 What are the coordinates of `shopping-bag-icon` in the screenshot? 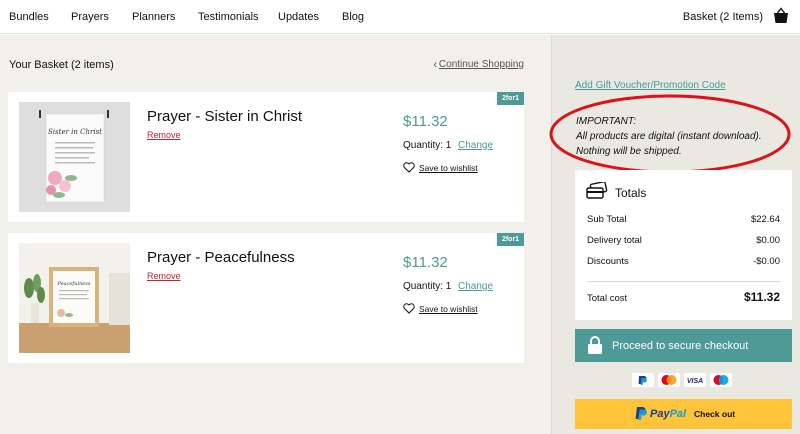 It's located at (781, 16).